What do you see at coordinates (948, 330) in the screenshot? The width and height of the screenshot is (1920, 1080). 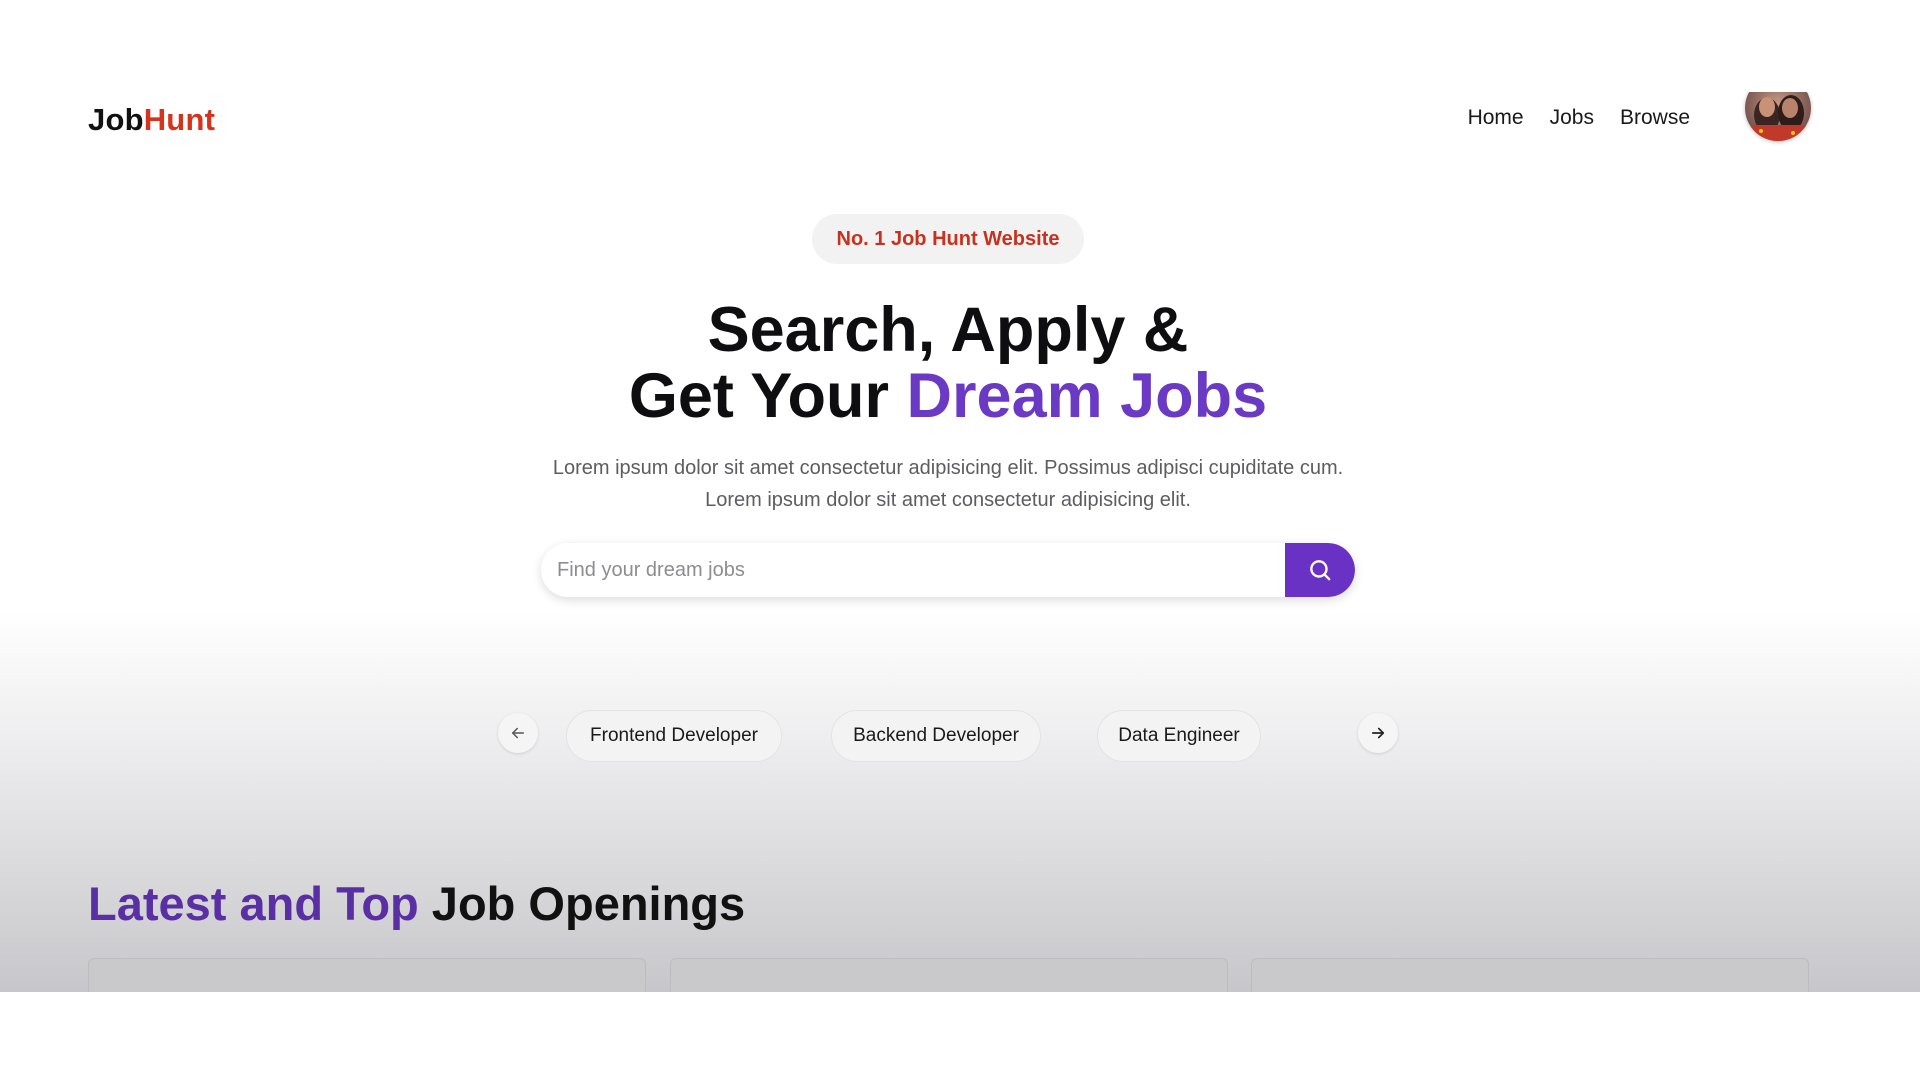 I see `hero-title-line1: Search, Apply &` at bounding box center [948, 330].